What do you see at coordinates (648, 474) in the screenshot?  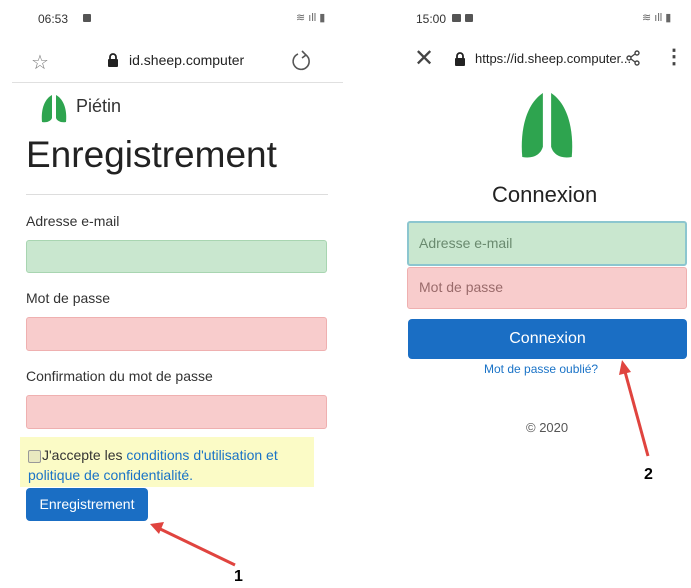 I see `annotation-label-2: 2` at bounding box center [648, 474].